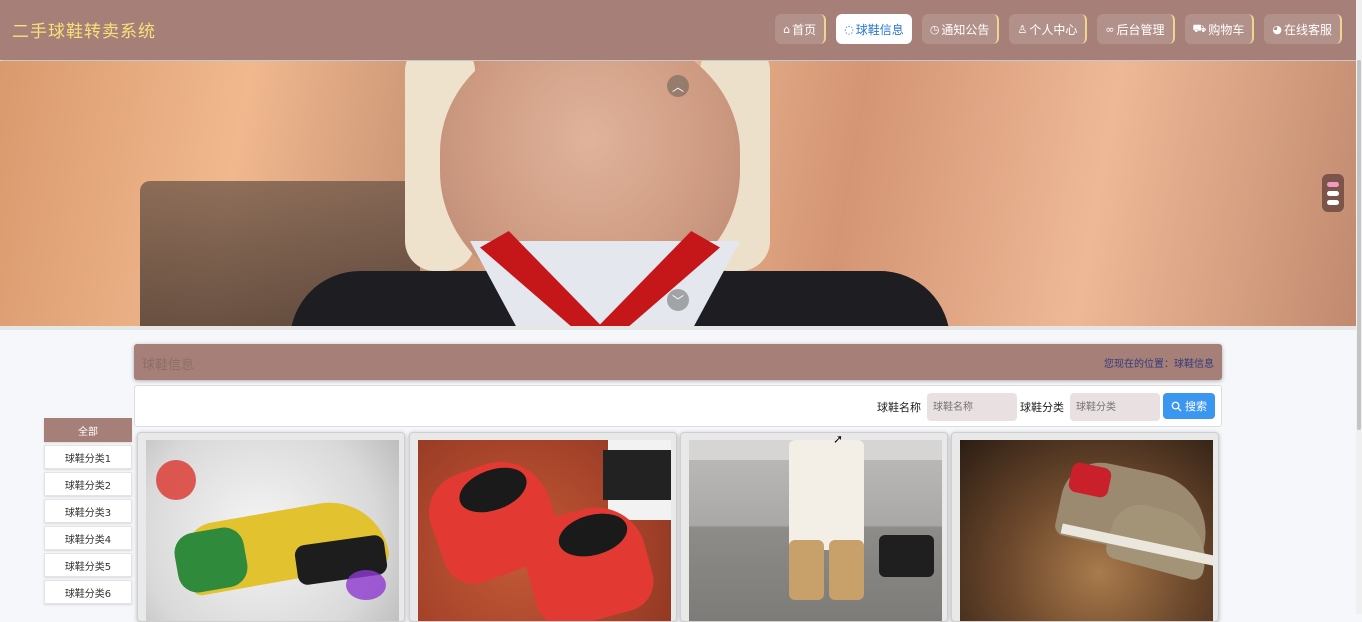 Image resolution: width=1362 pixels, height=622 pixels. I want to click on nav-admin: ∞ 后台管理, so click(1136, 29).